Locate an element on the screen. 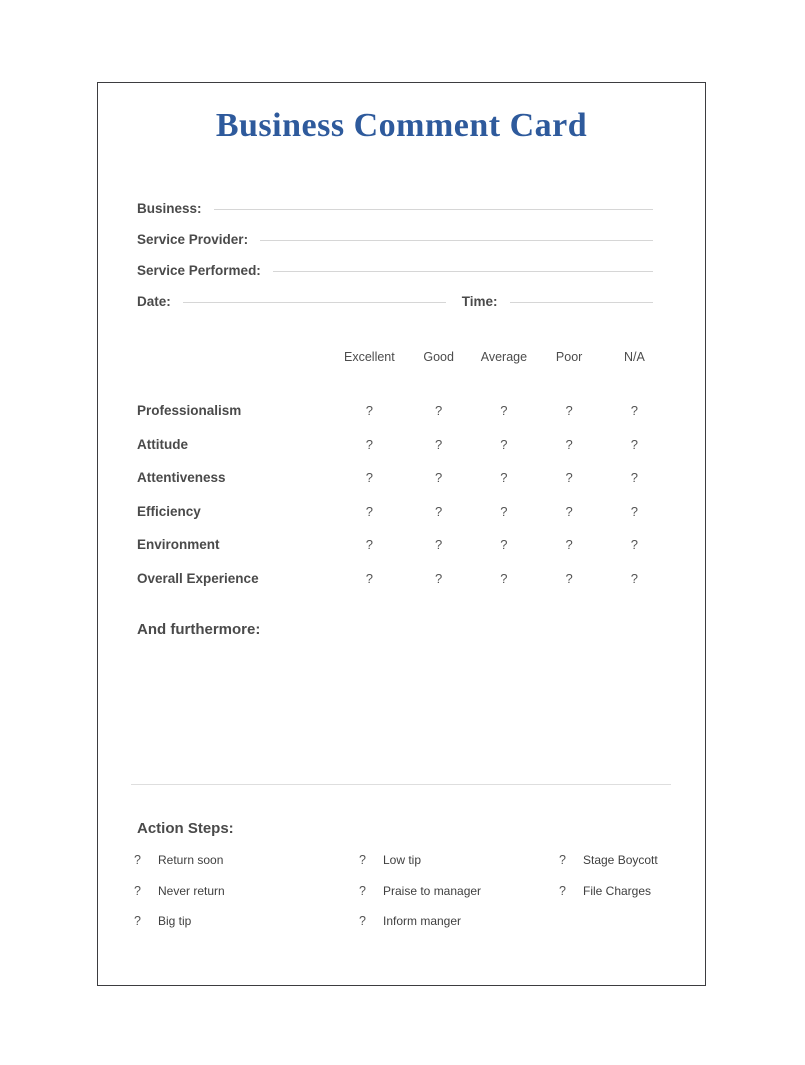 The image size is (805, 1065). furthermore-textarea is located at coordinates (402, 713).